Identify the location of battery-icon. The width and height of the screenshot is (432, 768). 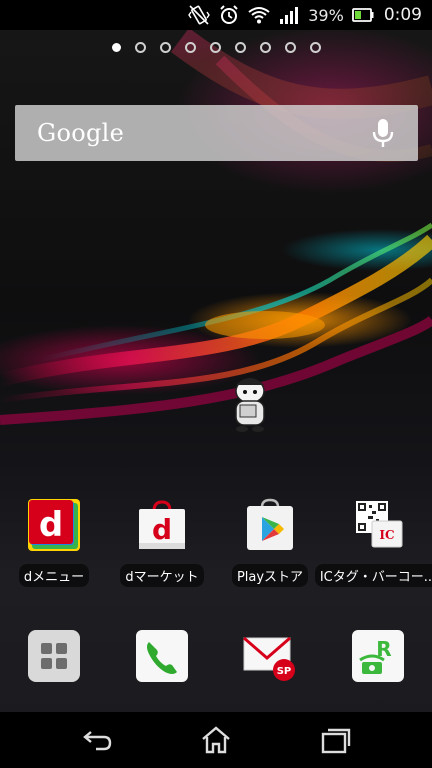
(362, 15).